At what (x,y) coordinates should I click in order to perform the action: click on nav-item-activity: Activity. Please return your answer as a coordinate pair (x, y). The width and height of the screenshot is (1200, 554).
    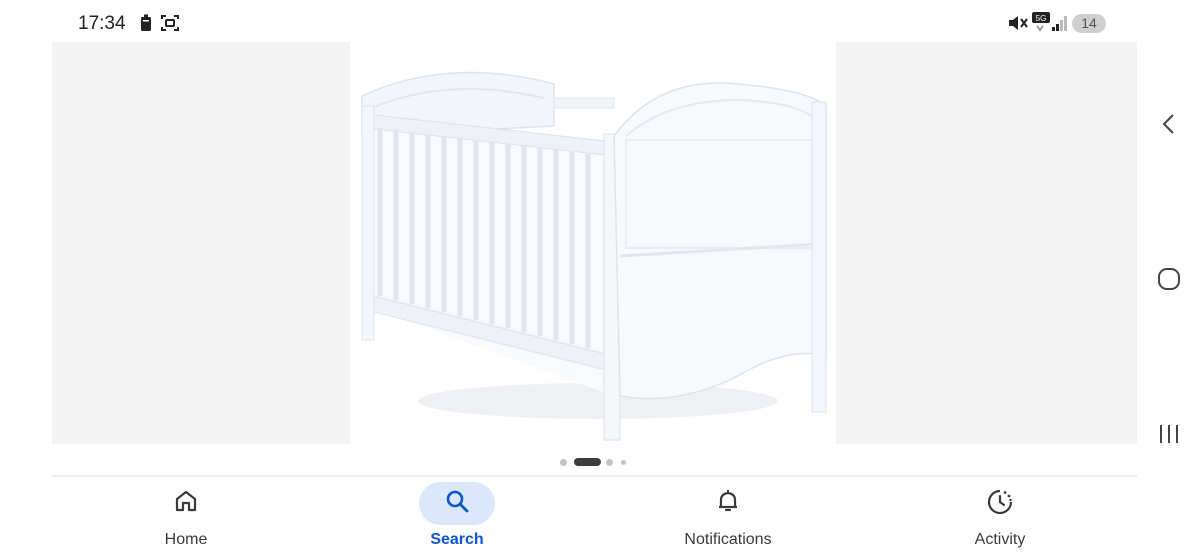
    Looking at the image, I should click on (1000, 515).